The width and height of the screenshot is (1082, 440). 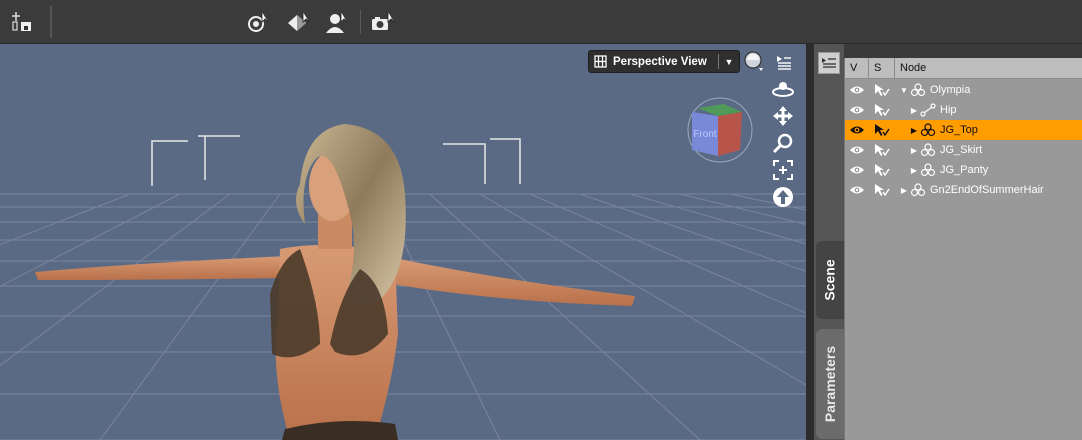 I want to click on zoom-icon, so click(x=783, y=143).